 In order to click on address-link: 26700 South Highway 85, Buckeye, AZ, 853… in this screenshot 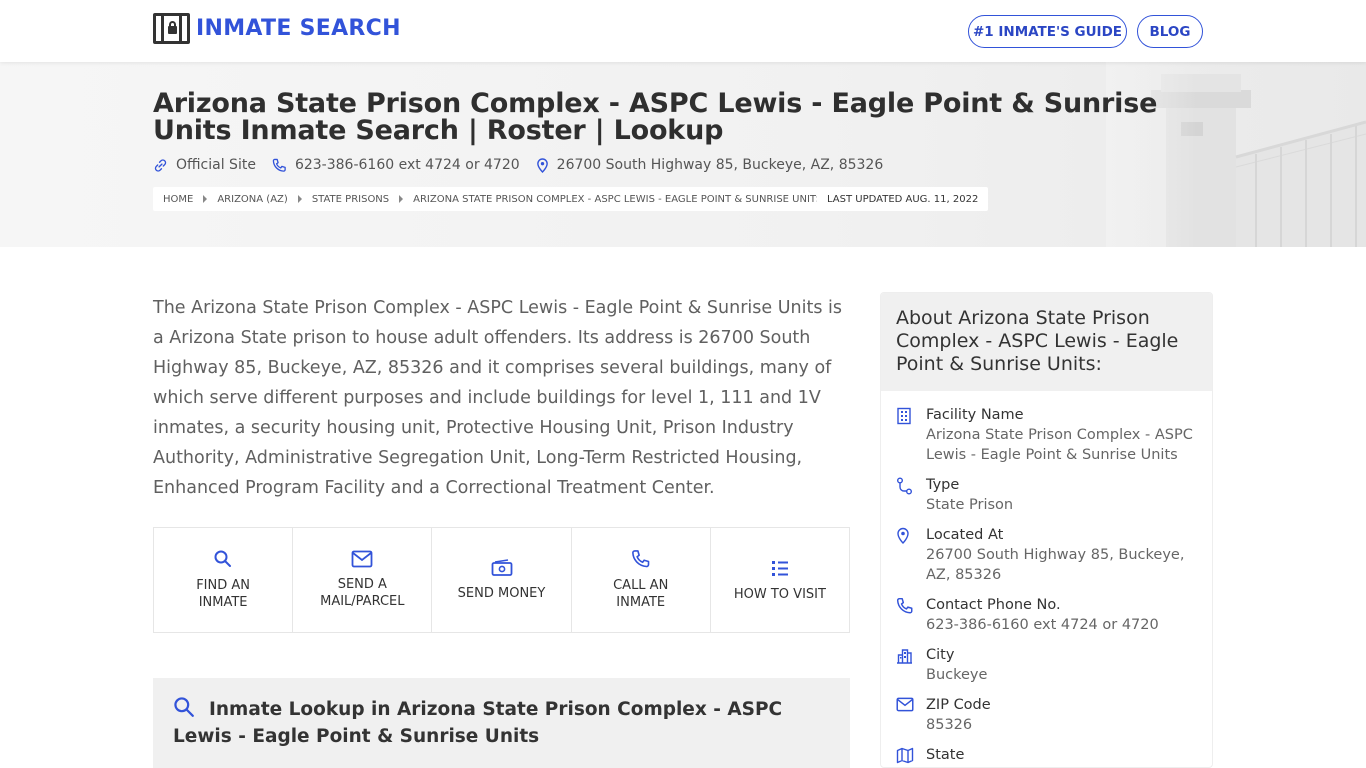, I will do `click(710, 165)`.